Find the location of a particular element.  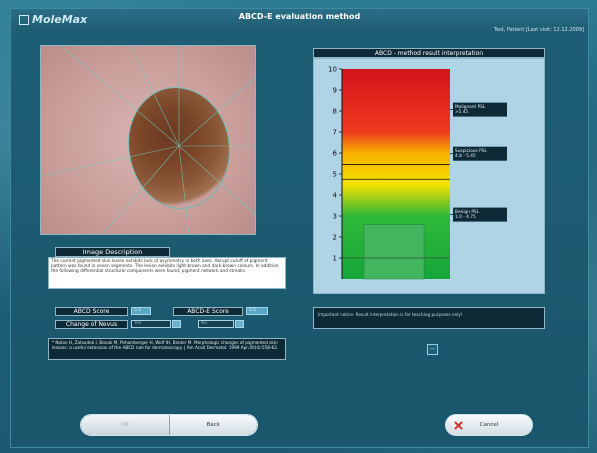

tick-label-2: 2 is located at coordinates (335, 238).